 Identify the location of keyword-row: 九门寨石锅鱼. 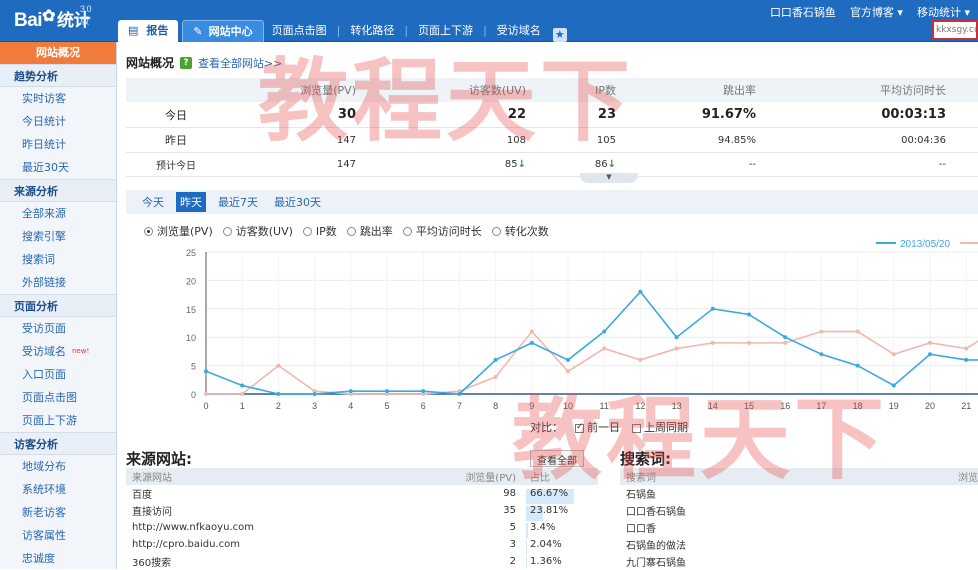
(799, 561).